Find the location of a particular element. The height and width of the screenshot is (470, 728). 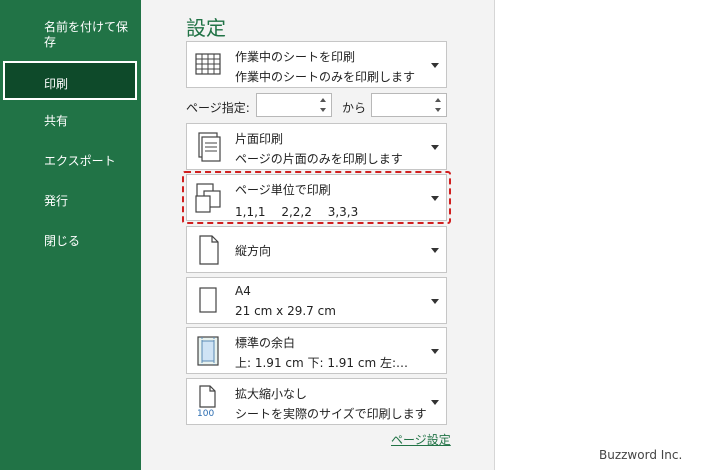

pages-label: ページ指定: is located at coordinates (218, 108).